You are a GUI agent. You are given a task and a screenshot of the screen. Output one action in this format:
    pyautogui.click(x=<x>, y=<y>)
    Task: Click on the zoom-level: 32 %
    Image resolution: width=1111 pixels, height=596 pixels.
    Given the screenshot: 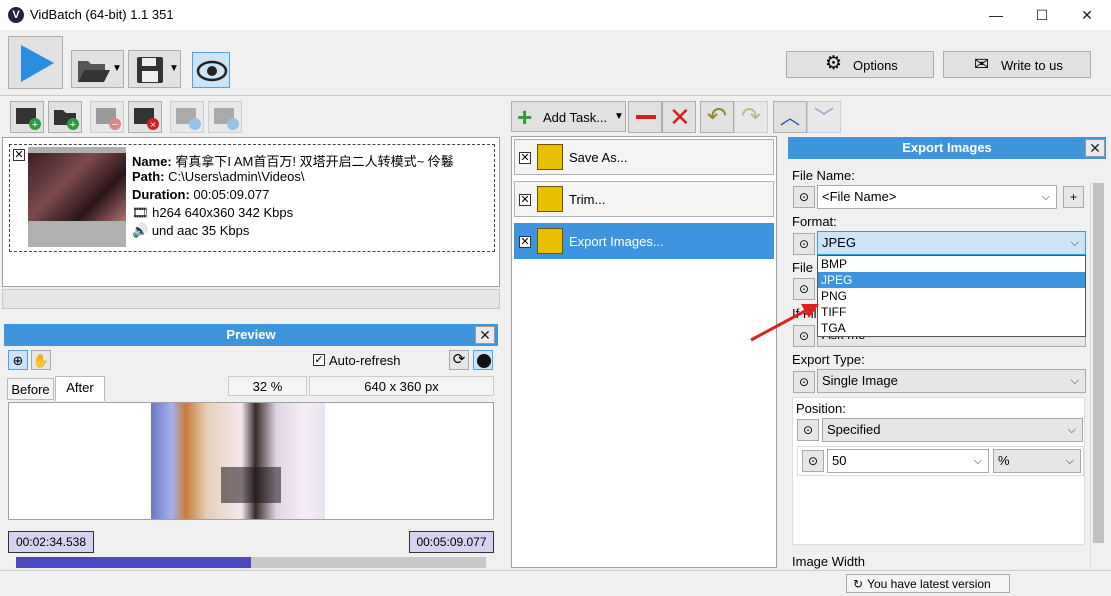 What is the action you would take?
    pyautogui.click(x=267, y=386)
    